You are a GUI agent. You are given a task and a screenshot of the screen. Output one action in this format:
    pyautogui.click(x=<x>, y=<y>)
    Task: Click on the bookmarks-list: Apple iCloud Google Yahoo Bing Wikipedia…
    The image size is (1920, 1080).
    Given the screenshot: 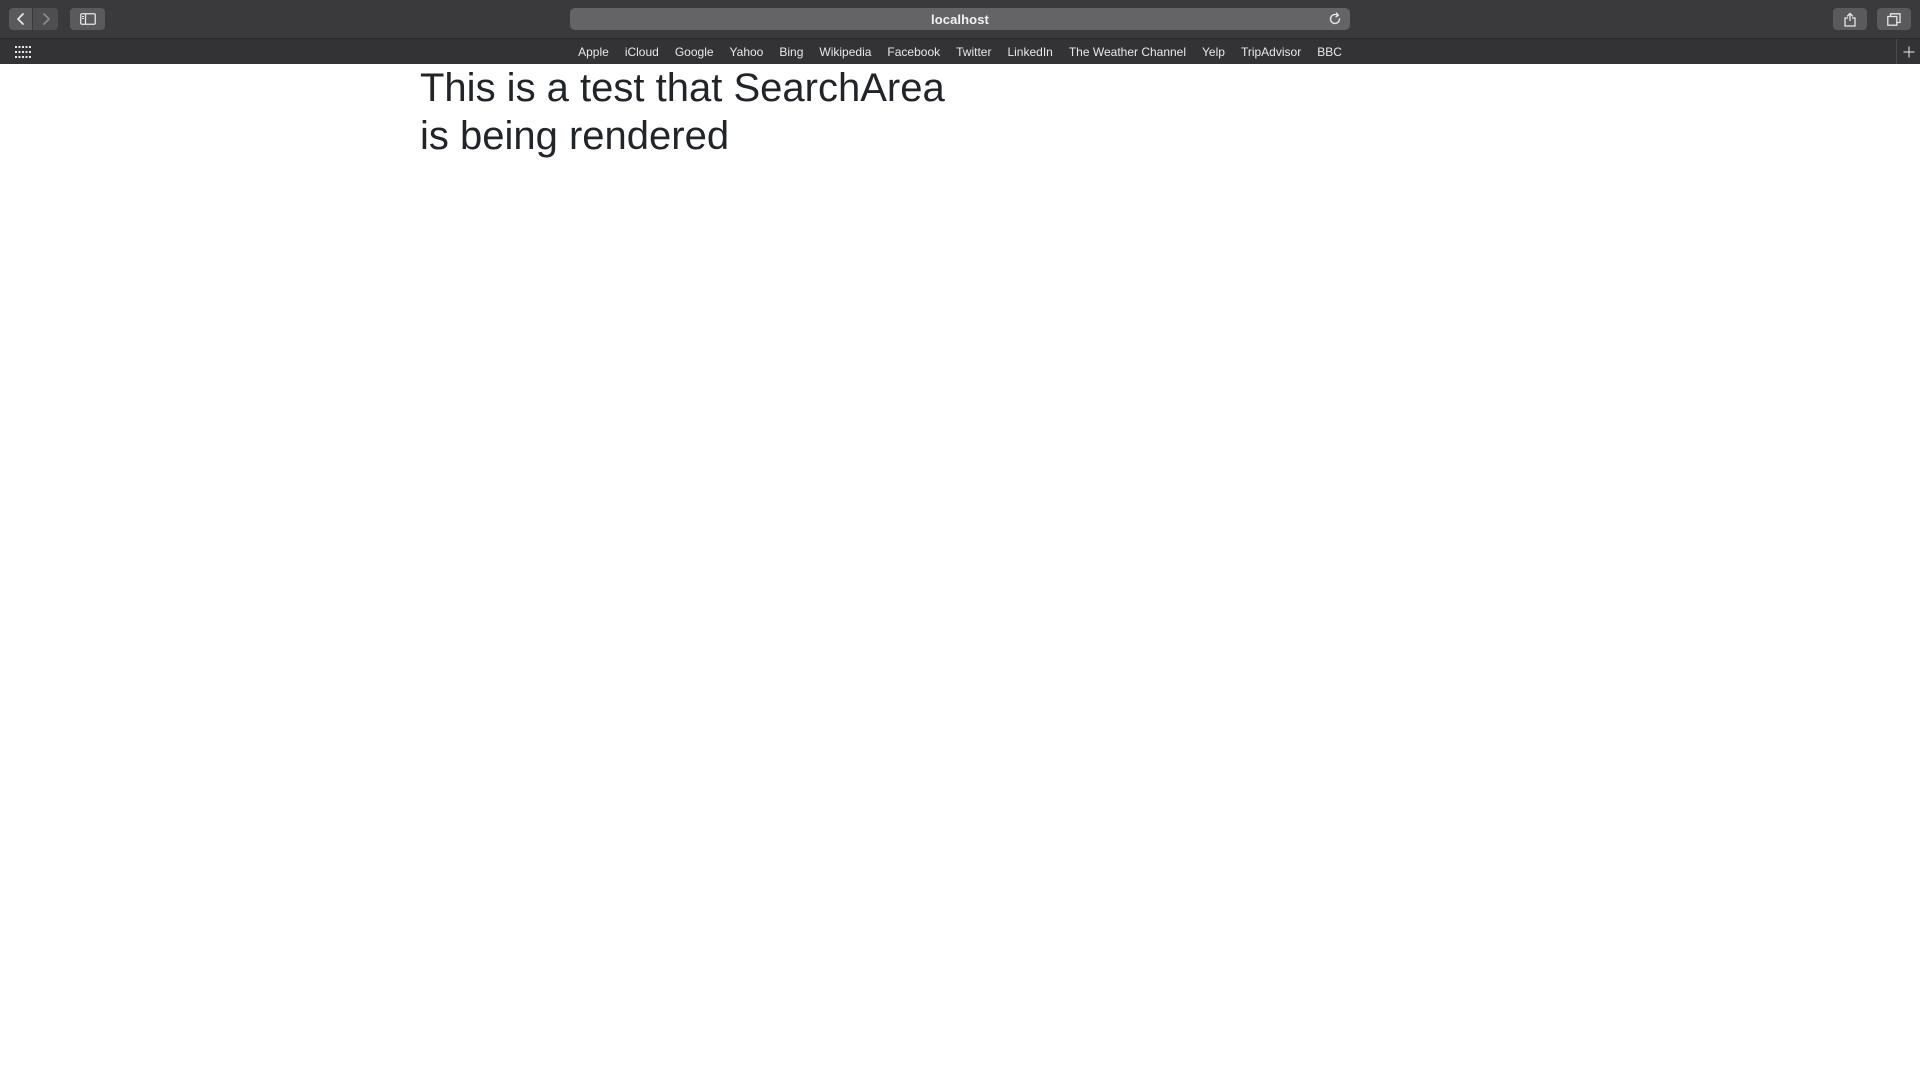 What is the action you would take?
    pyautogui.click(x=960, y=51)
    